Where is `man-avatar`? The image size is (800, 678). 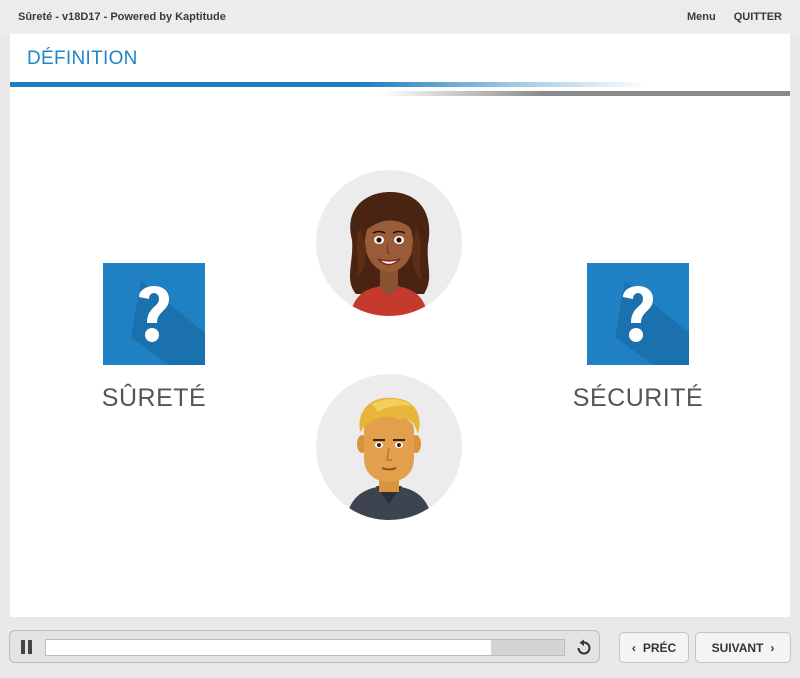 man-avatar is located at coordinates (389, 447).